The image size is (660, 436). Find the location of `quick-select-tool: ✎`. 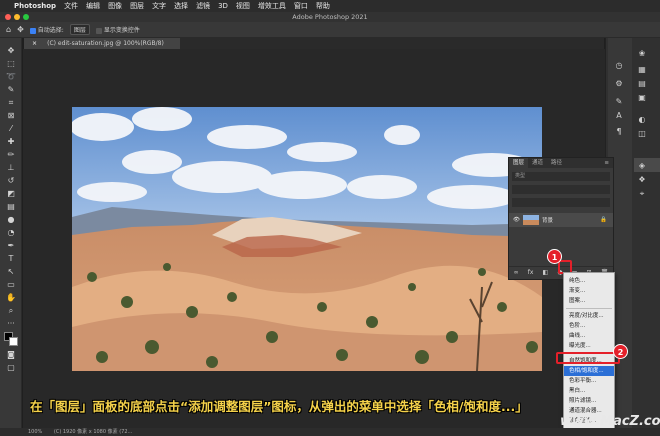

quick-select-tool: ✎ is located at coordinates (11, 89).